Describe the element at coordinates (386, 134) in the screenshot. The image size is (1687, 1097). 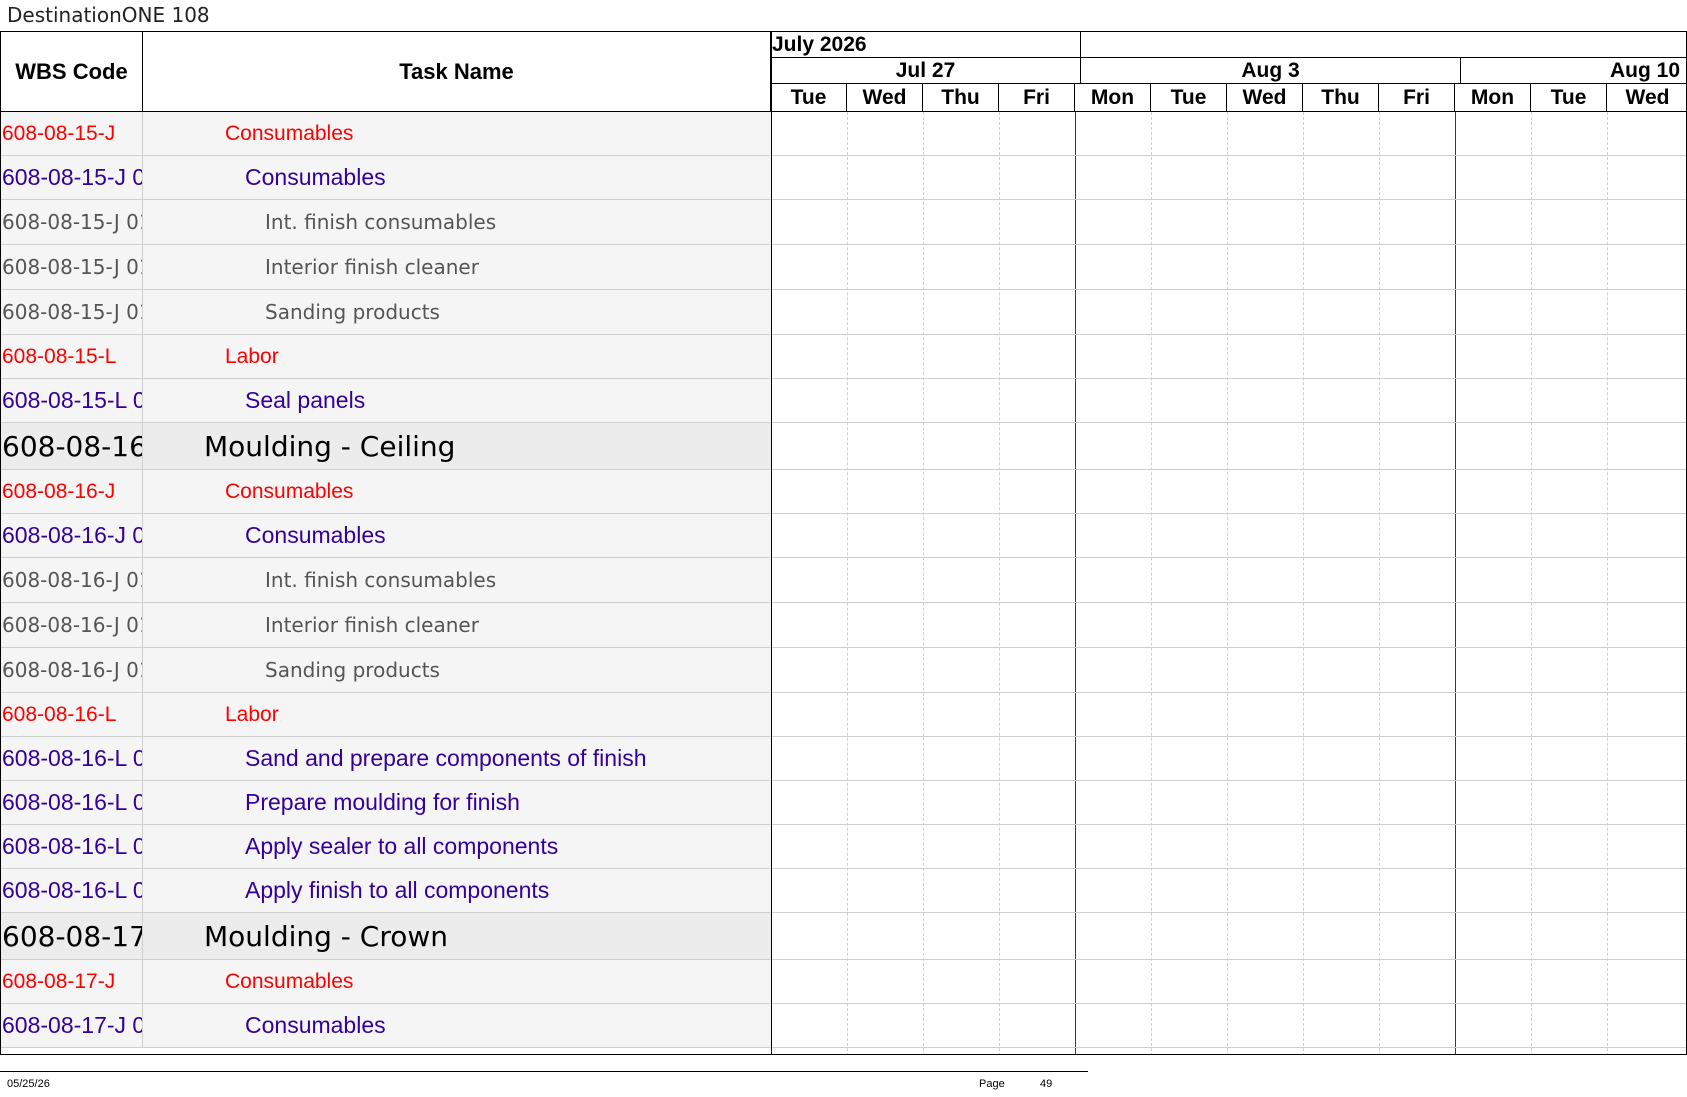
I see `table-row: 608-08-15-J Consumables` at that location.